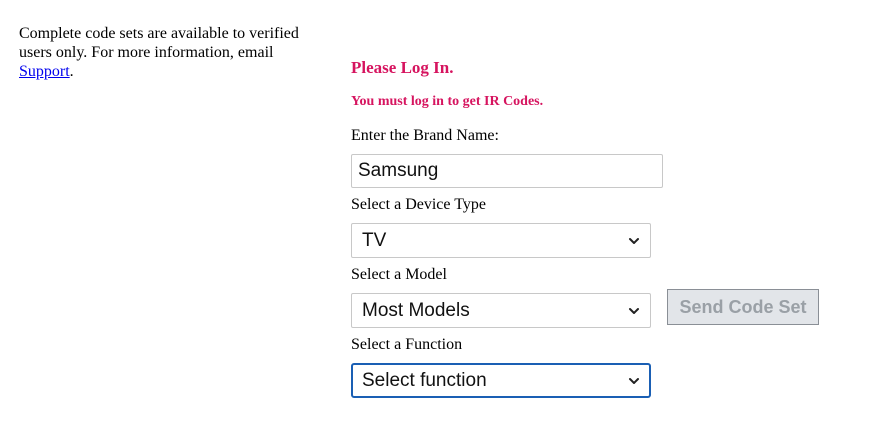 The width and height of the screenshot is (889, 444). I want to click on function-label: Select a Function, so click(407, 344).